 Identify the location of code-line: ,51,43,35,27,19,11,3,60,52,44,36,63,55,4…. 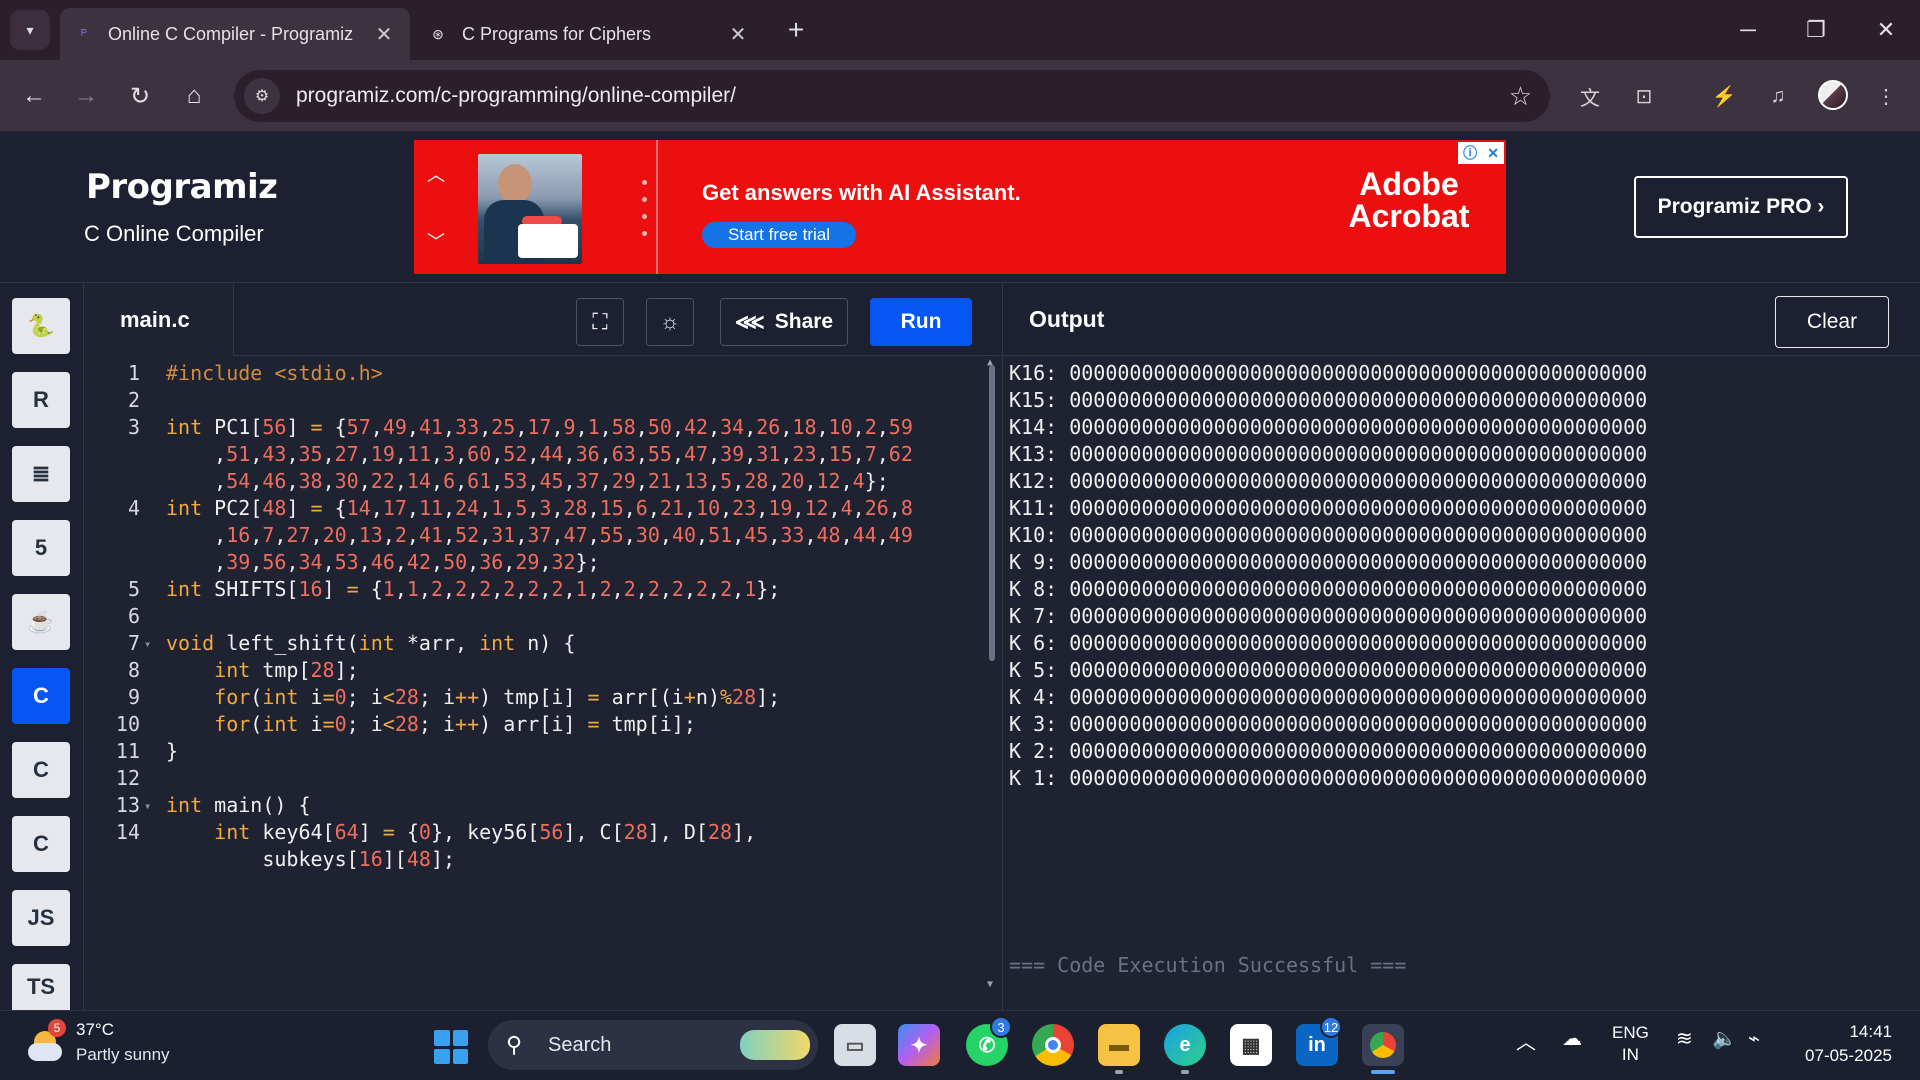
(539, 454).